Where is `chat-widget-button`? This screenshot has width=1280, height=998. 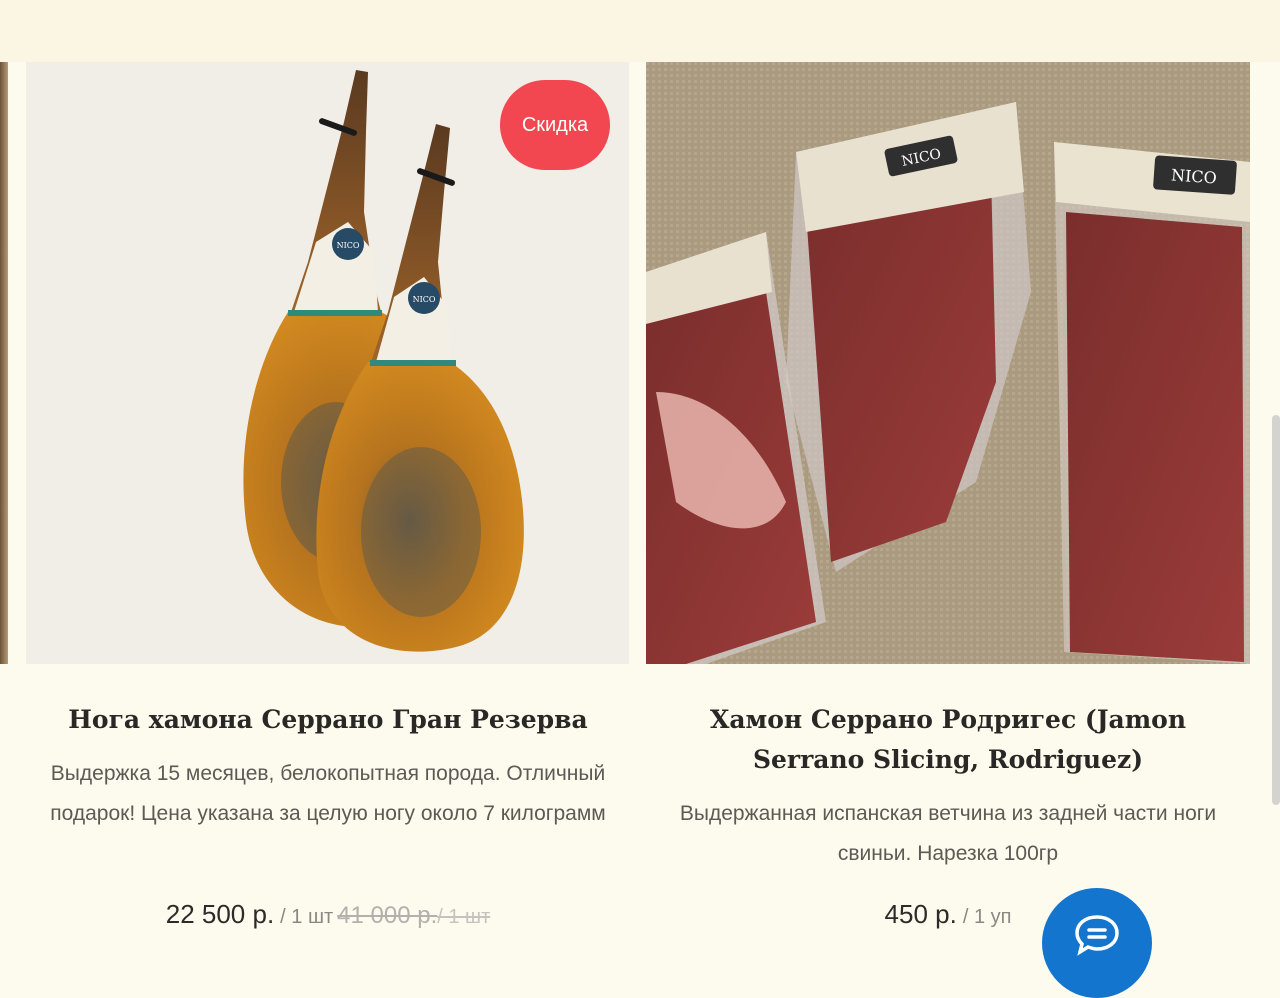 chat-widget-button is located at coordinates (1097, 943).